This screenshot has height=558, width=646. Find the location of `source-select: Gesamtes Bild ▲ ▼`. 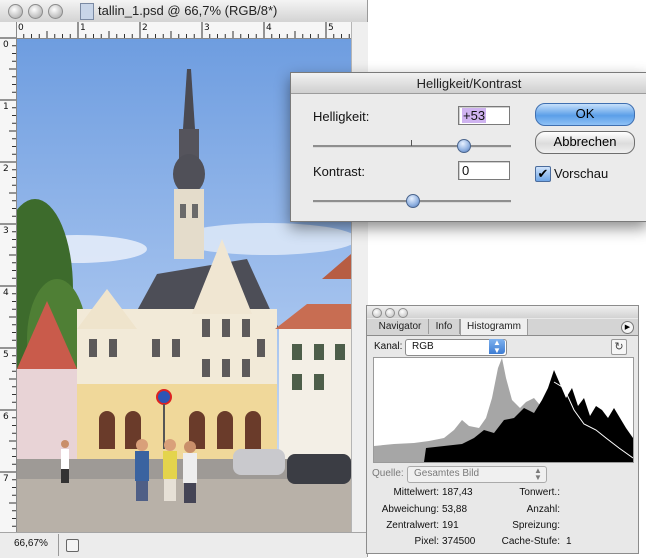

source-select: Gesamtes Bild ▲ ▼ is located at coordinates (477, 474).